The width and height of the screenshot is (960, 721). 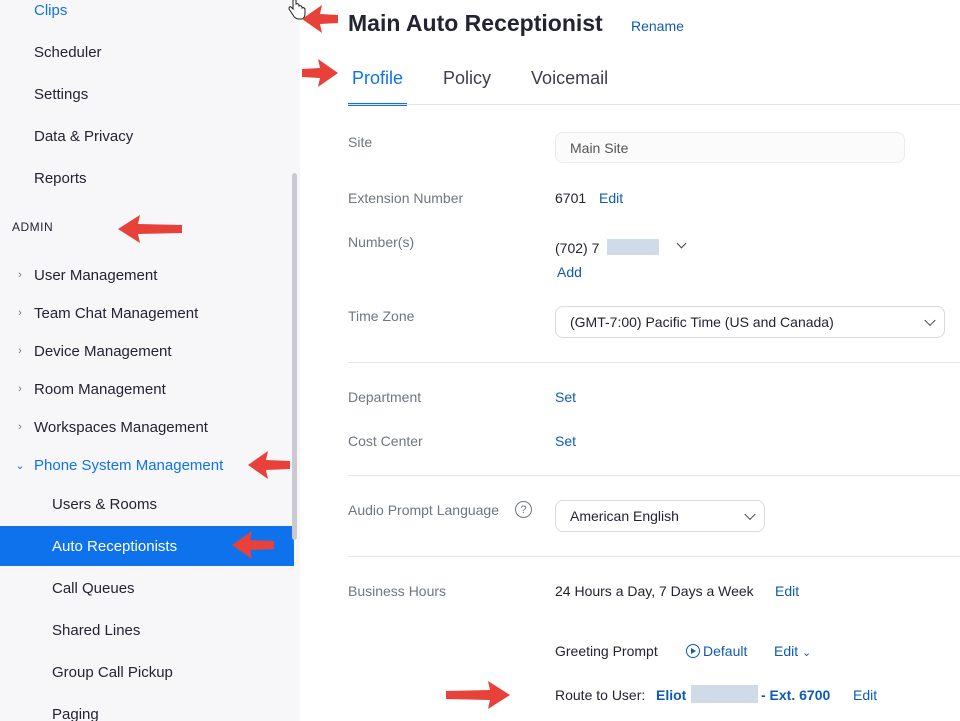 I want to click on timezone-label: Time Zone, so click(x=381, y=316).